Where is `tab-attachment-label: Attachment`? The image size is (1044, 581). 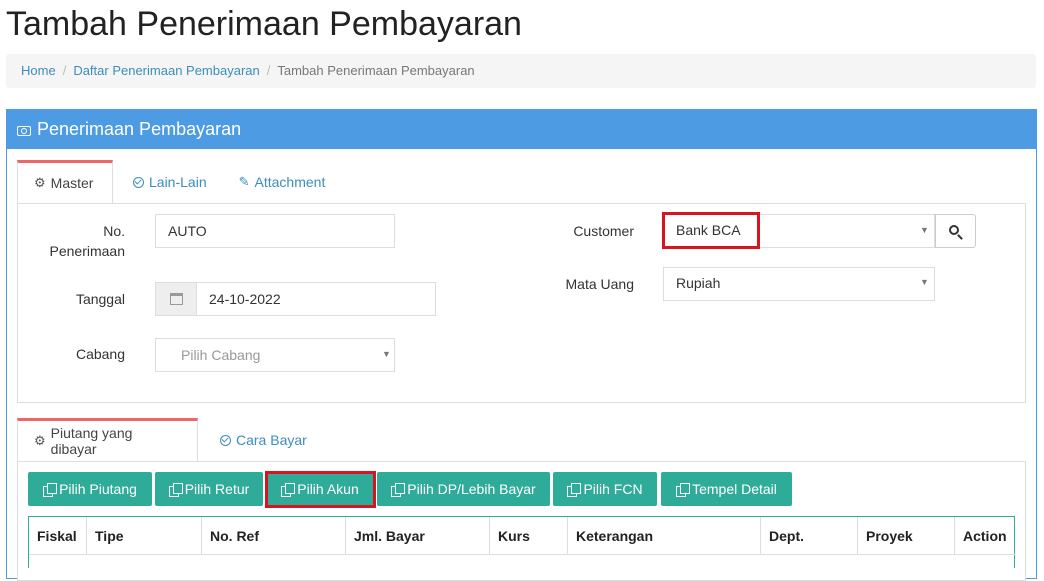
tab-attachment-label: Attachment is located at coordinates (290, 182).